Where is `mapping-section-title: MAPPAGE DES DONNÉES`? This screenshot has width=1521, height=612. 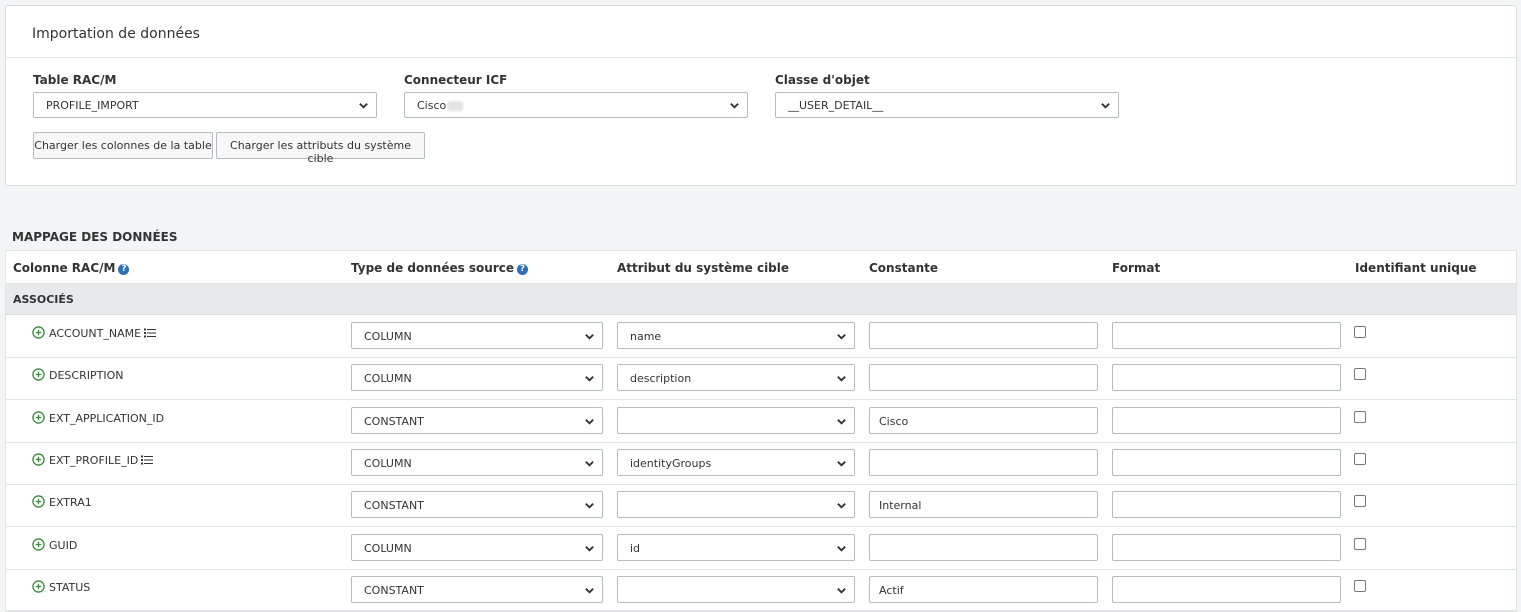
mapping-section-title: MAPPAGE DES DONNÉES is located at coordinates (95, 237).